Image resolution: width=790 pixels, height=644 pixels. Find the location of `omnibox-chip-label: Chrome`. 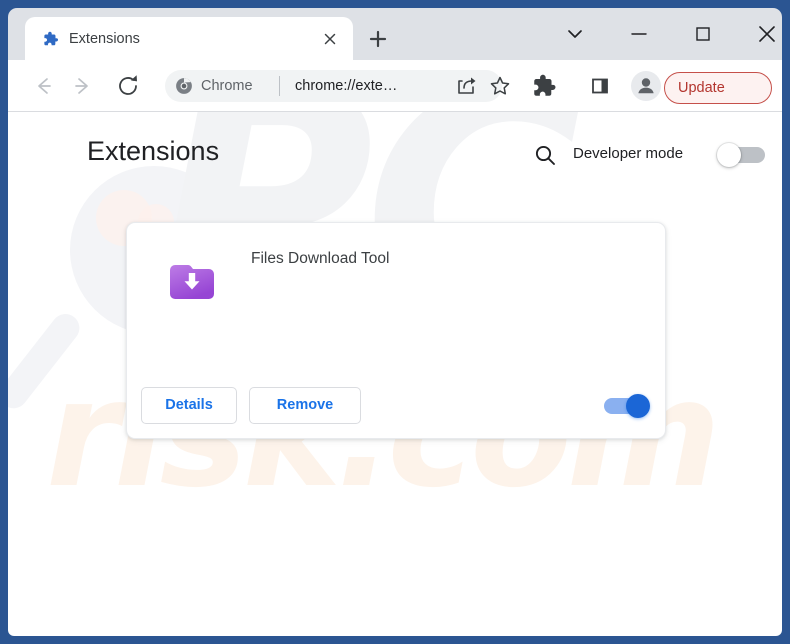

omnibox-chip-label: Chrome is located at coordinates (227, 86).